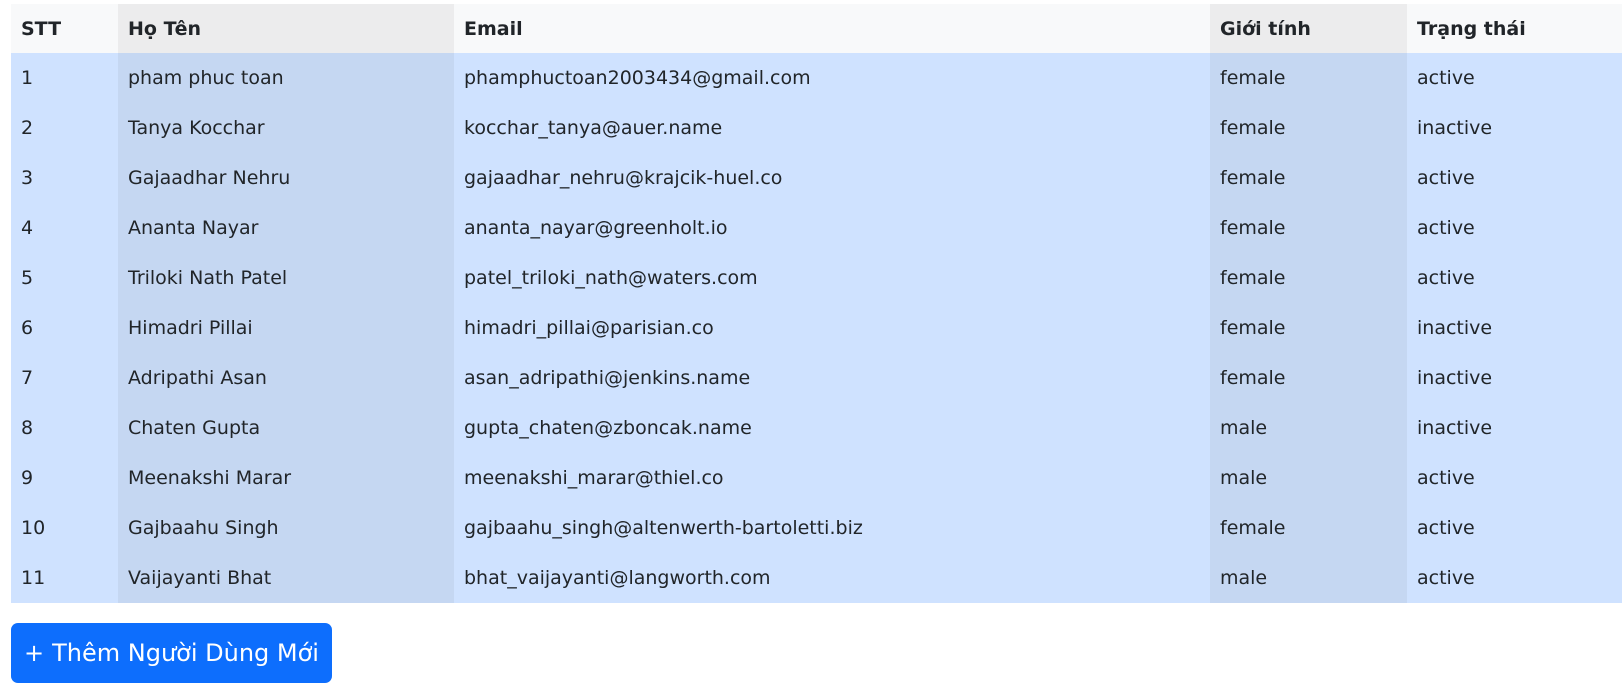 Image resolution: width=1622 pixels, height=692 pixels. I want to click on plus-icon: +, so click(34, 653).